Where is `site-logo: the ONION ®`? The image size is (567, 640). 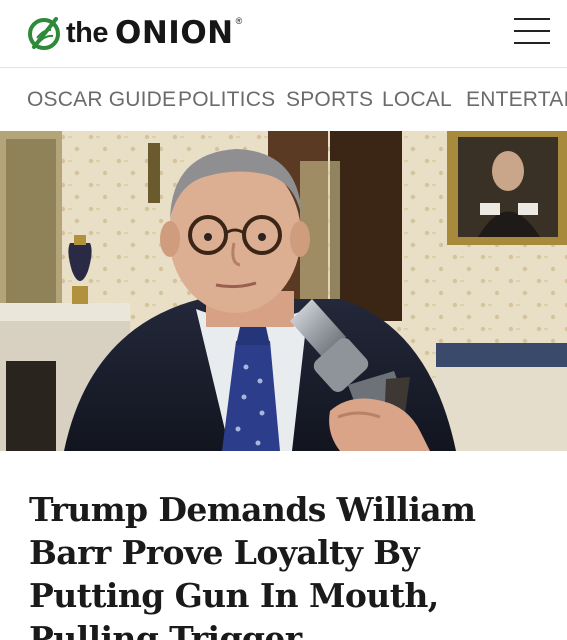
site-logo: the ONION ® is located at coordinates (134, 33).